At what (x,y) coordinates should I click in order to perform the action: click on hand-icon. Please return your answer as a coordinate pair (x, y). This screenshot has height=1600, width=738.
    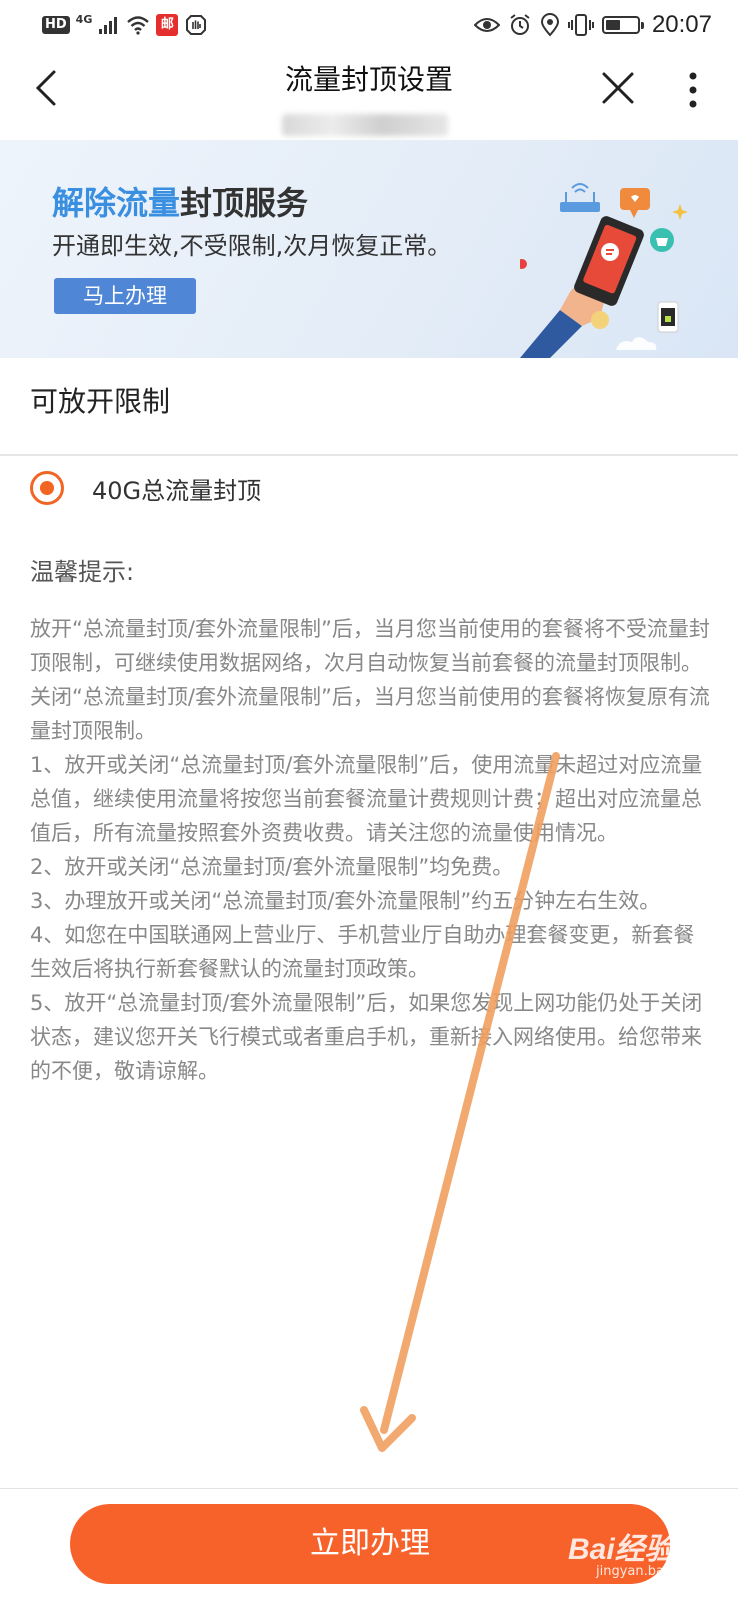
    Looking at the image, I should click on (196, 25).